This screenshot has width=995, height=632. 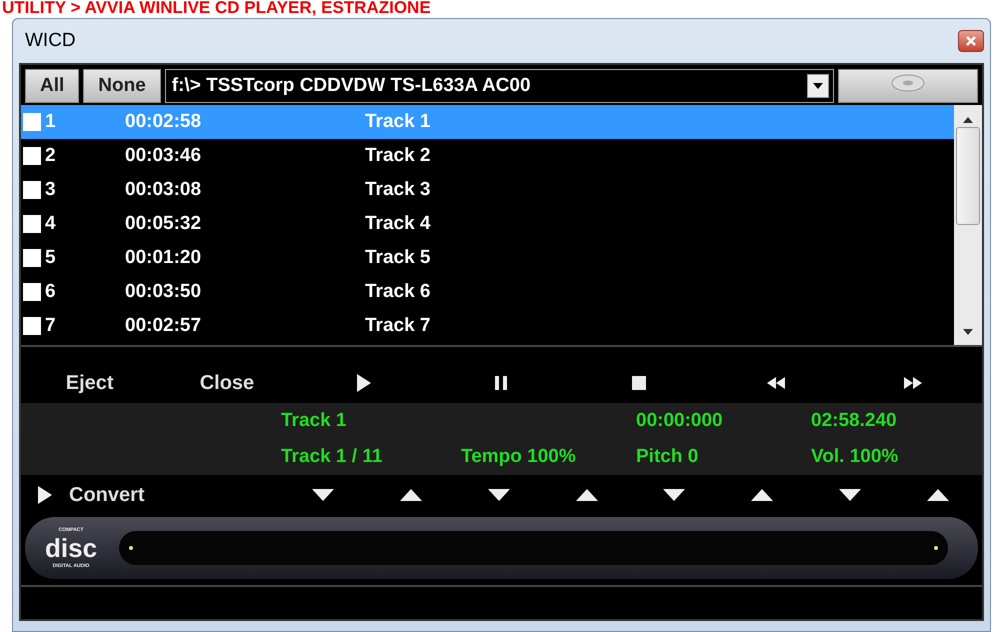 What do you see at coordinates (487, 224) in the screenshot?
I see `track-row: 4 00:05:32 Track 4` at bounding box center [487, 224].